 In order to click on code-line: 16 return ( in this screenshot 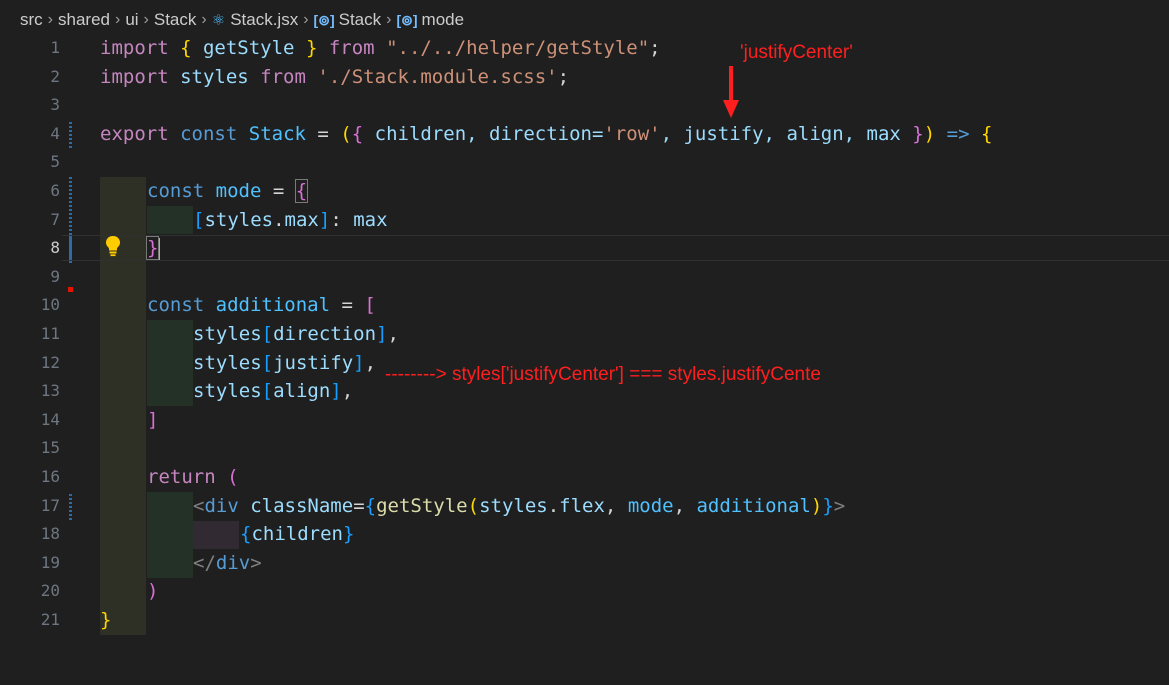, I will do `click(584, 477)`.